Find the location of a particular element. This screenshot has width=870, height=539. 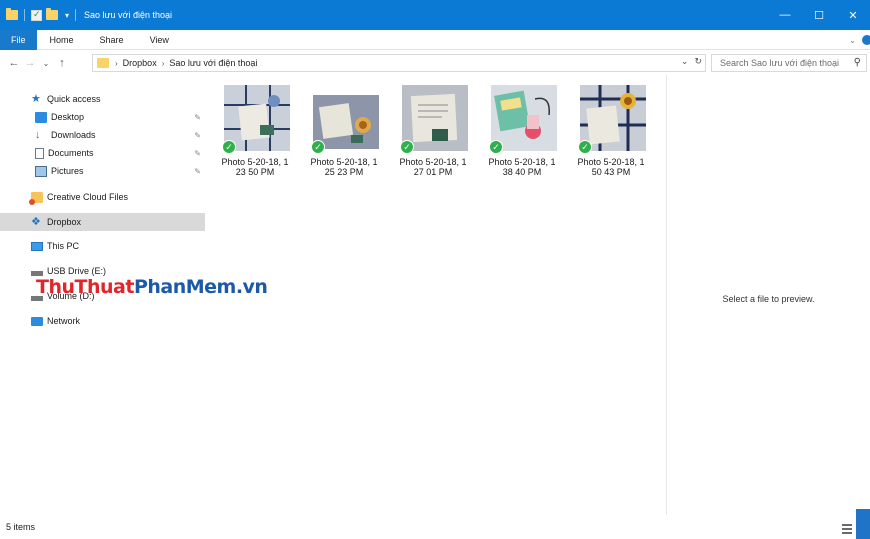

file-name: Photo 5-20-18, 1 38 40 PM is located at coordinates (522, 167).